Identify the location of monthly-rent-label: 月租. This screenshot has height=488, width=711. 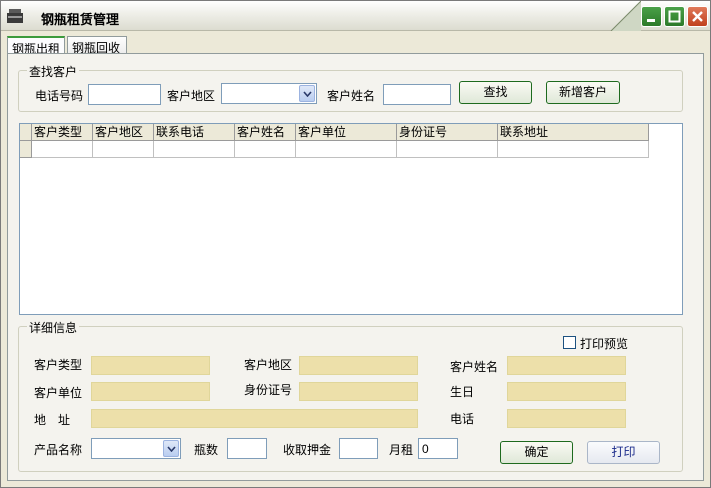
(401, 450).